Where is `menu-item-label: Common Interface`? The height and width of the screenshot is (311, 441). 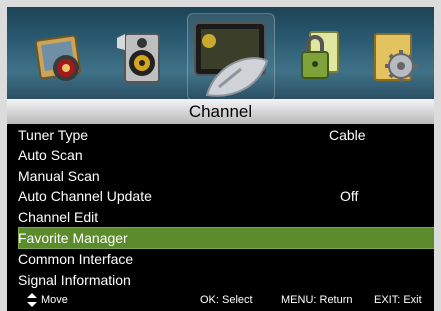
menu-item-label: Common Interface is located at coordinates (76, 259).